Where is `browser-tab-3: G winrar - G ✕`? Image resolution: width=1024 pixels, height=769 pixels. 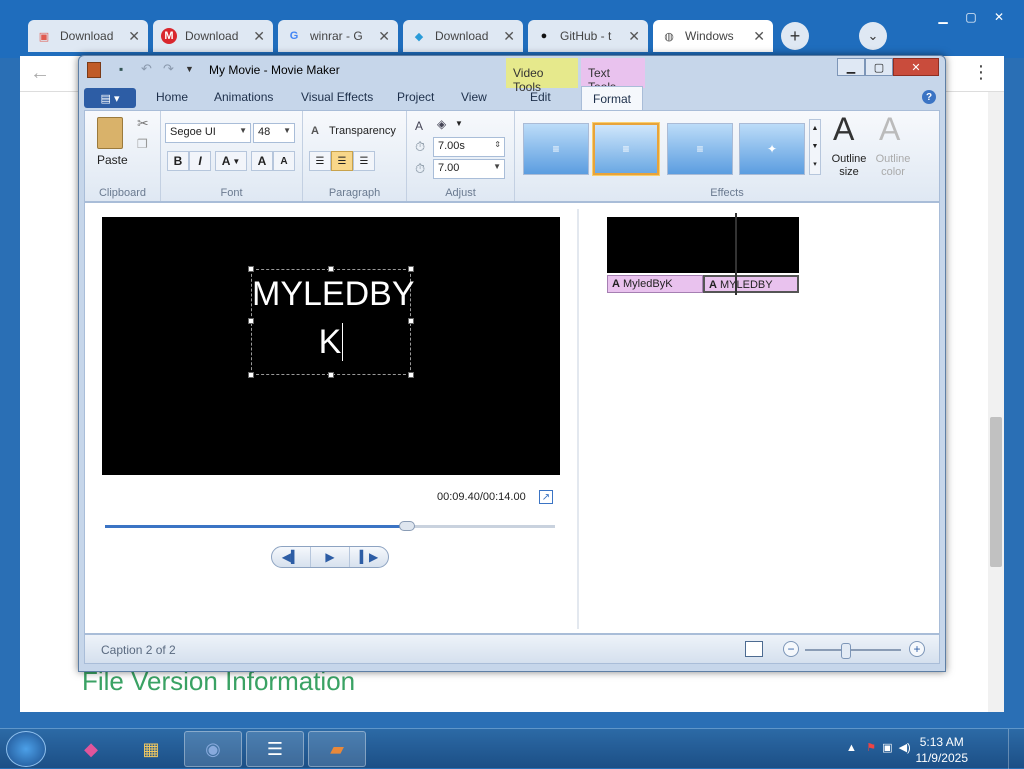 browser-tab-3: G winrar - G ✕ is located at coordinates (338, 36).